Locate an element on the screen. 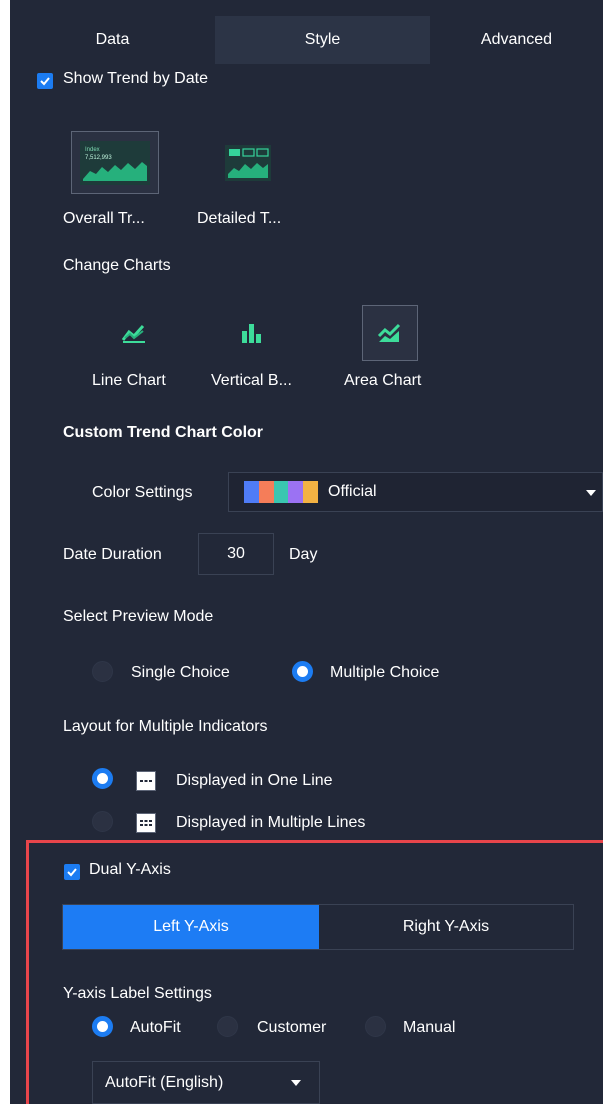 This screenshot has width=603, height=1104. tab-bar: Data Style Advanced is located at coordinates (306, 40).